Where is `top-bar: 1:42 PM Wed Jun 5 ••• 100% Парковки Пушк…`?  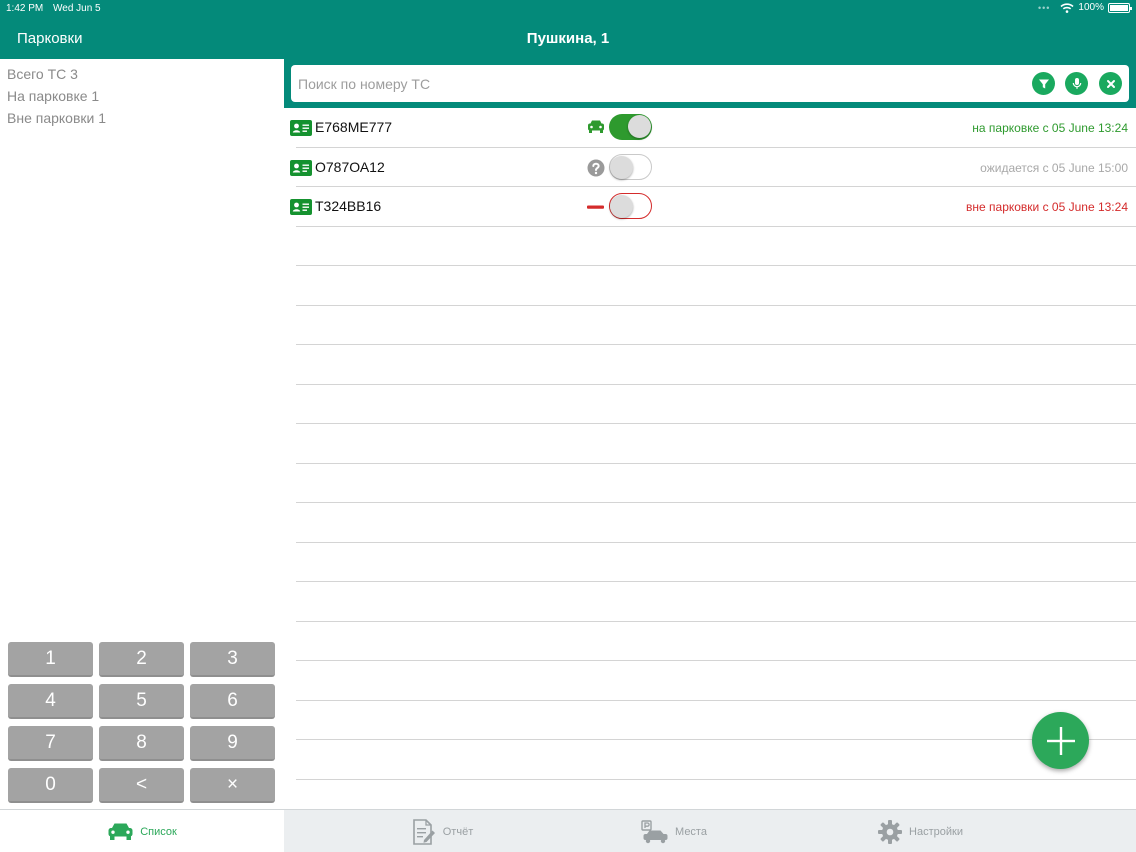
top-bar: 1:42 PM Wed Jun 5 ••• 100% Парковки Пушк… is located at coordinates (568, 29).